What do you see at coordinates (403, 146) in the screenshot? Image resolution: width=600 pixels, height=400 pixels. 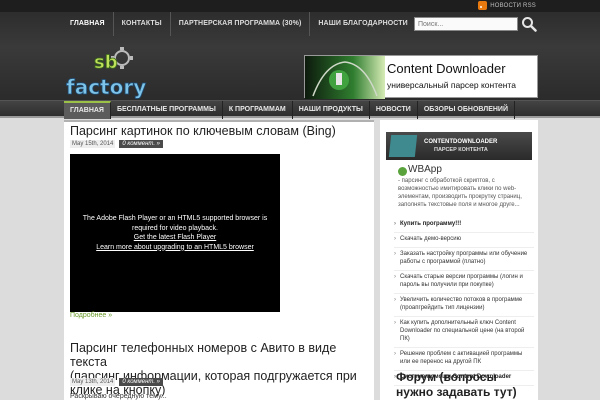 I see `product-box-icon` at bounding box center [403, 146].